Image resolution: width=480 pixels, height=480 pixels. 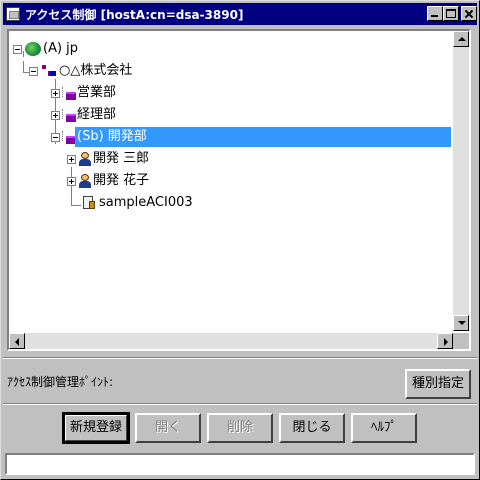 What do you see at coordinates (33, 49) in the screenshot?
I see `globe-icon` at bounding box center [33, 49].